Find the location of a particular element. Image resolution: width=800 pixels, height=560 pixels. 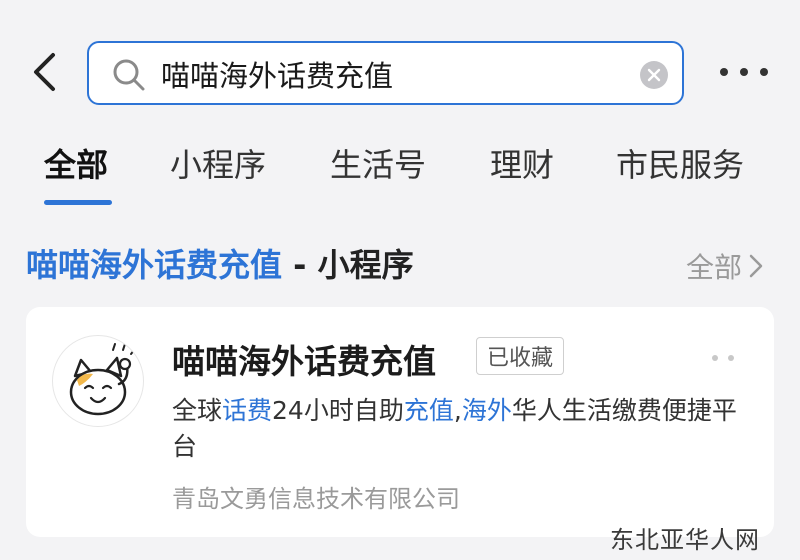

section-title-suffix: - 小程序 is located at coordinates (348, 265).